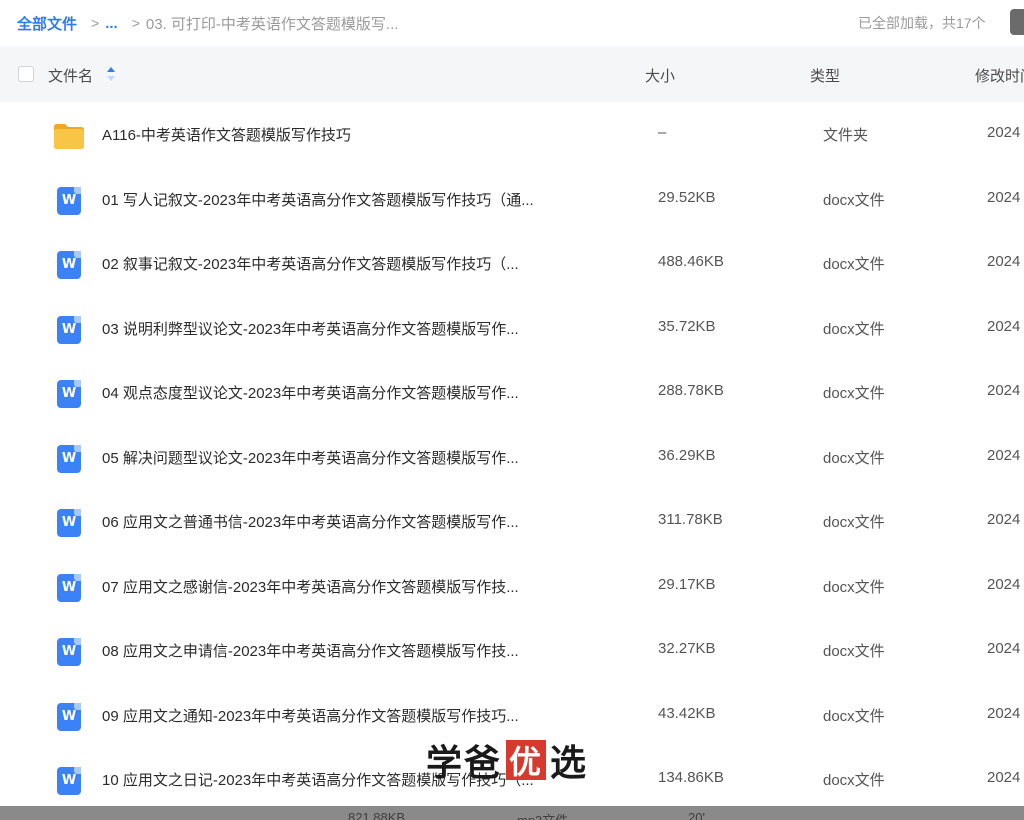 This screenshot has height=820, width=1024. I want to click on breadcrumb-root-link: 全部文件, so click(47, 23).